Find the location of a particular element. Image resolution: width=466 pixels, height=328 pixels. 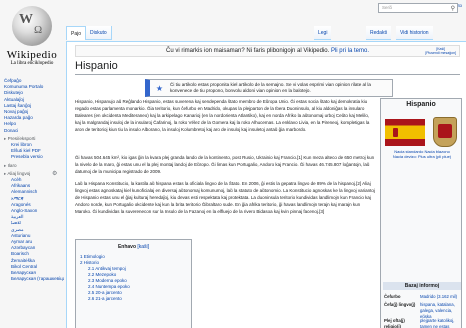

sidebar-print-item: Presebla versio is located at coordinates (34, 157).